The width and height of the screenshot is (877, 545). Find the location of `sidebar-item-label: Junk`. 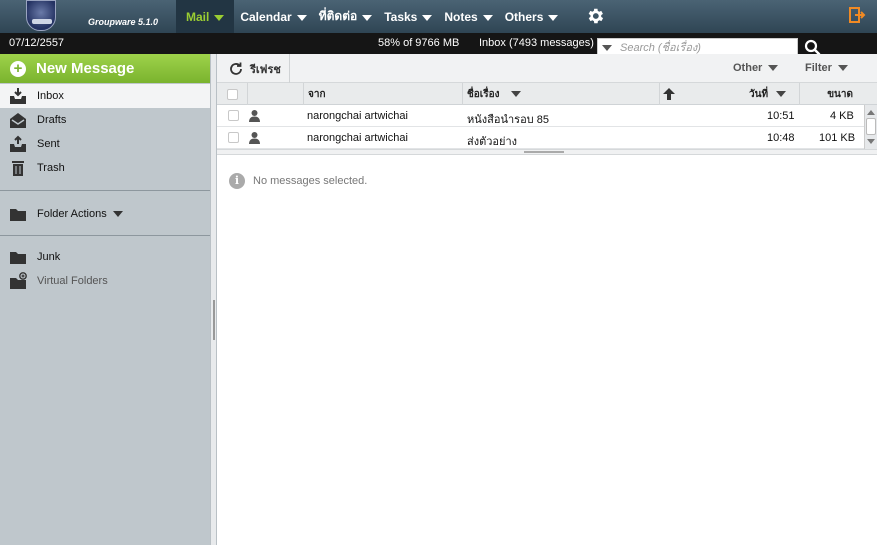

sidebar-item-label: Junk is located at coordinates (49, 257).